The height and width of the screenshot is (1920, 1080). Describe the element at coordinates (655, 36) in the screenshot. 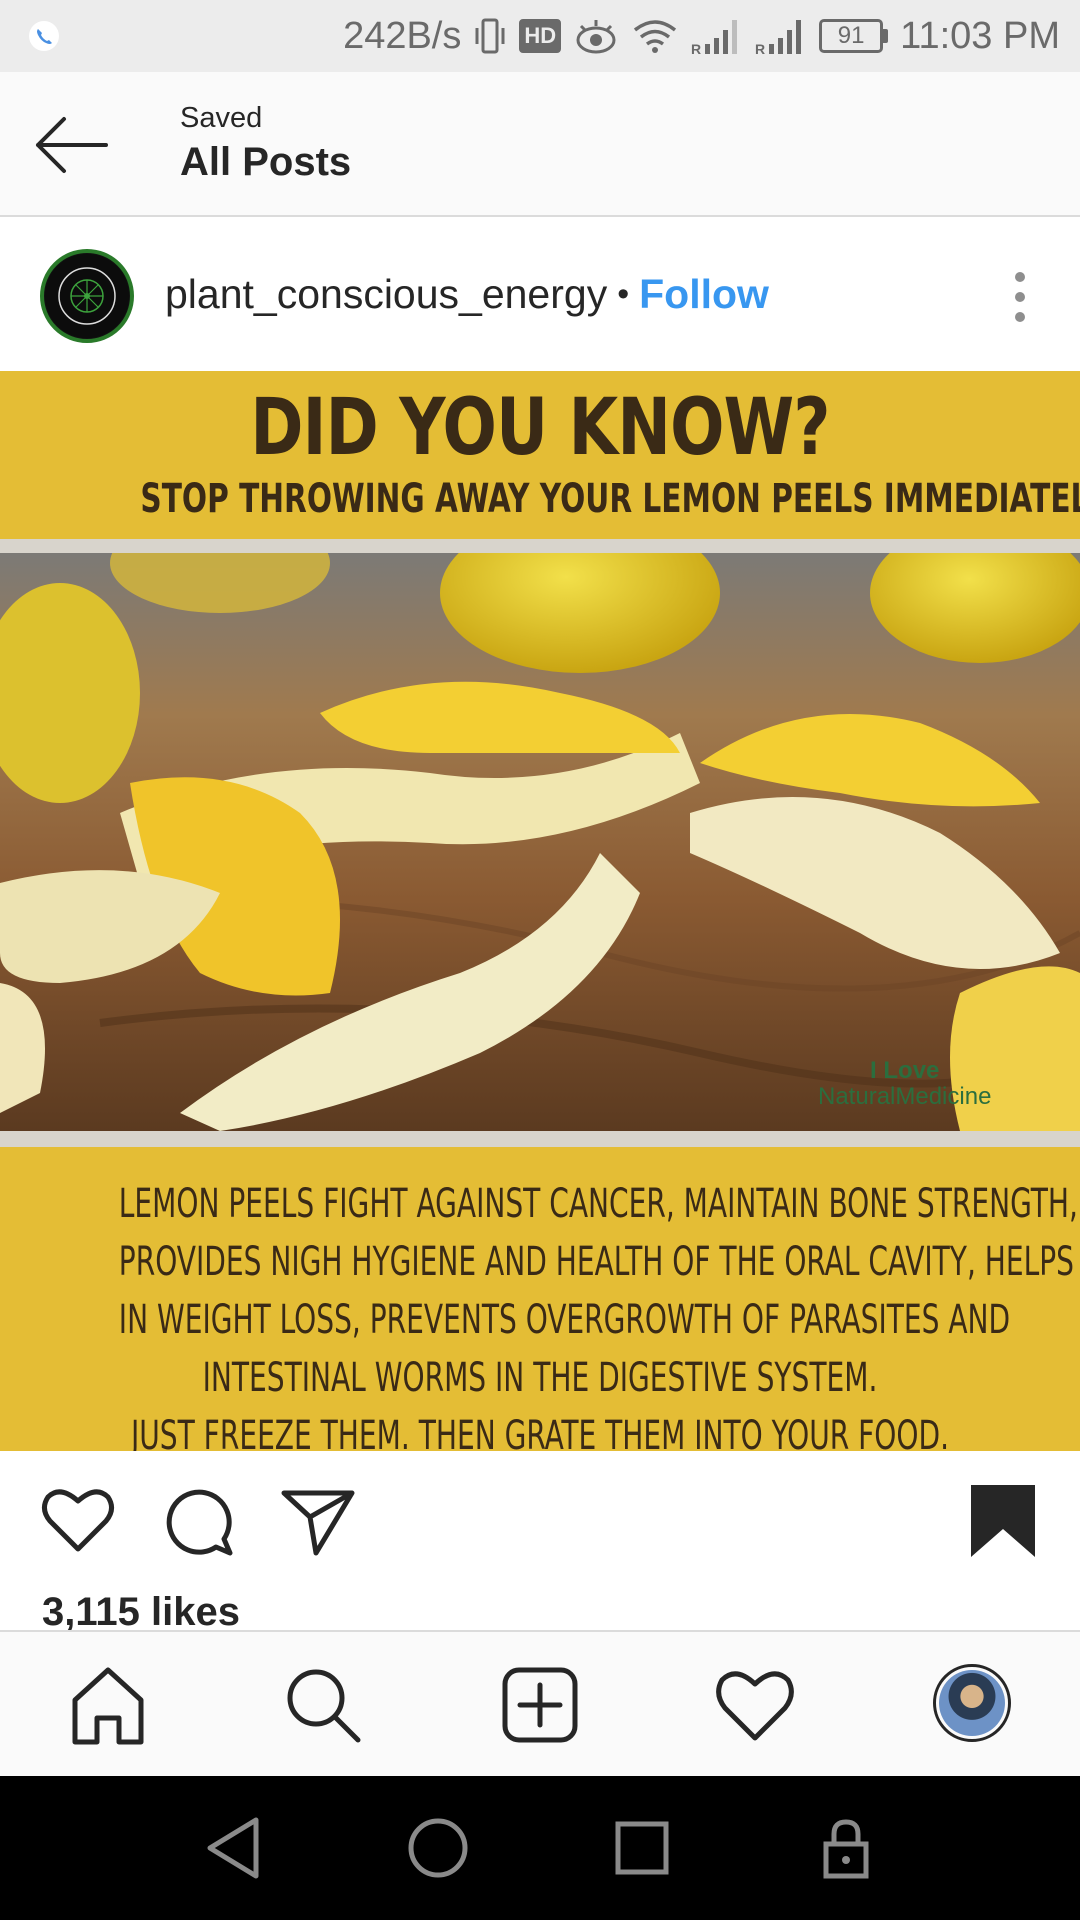

I see `wifi-icon` at that location.